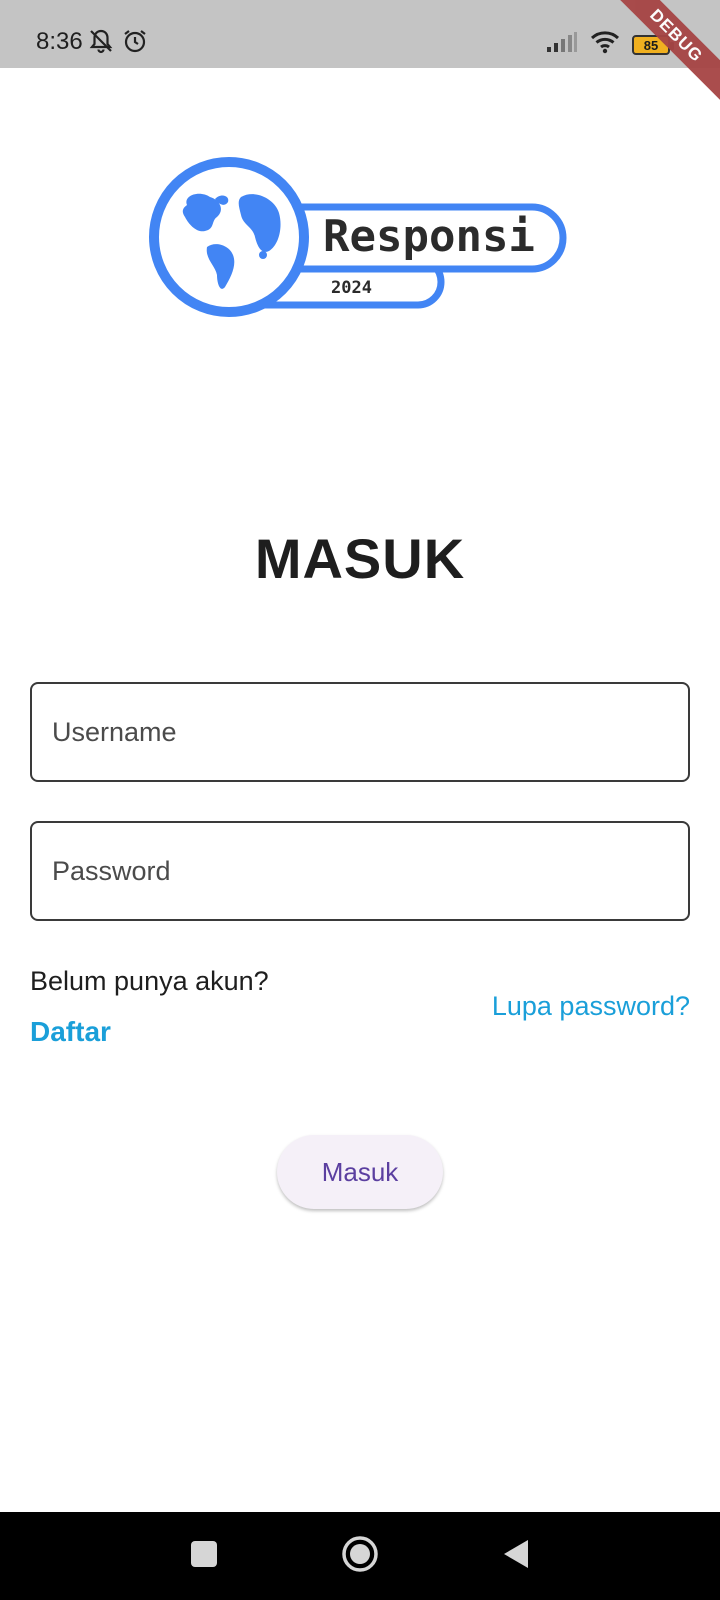 The width and height of the screenshot is (720, 1600). Describe the element at coordinates (360, 1172) in the screenshot. I see `login-button: Masuk` at that location.